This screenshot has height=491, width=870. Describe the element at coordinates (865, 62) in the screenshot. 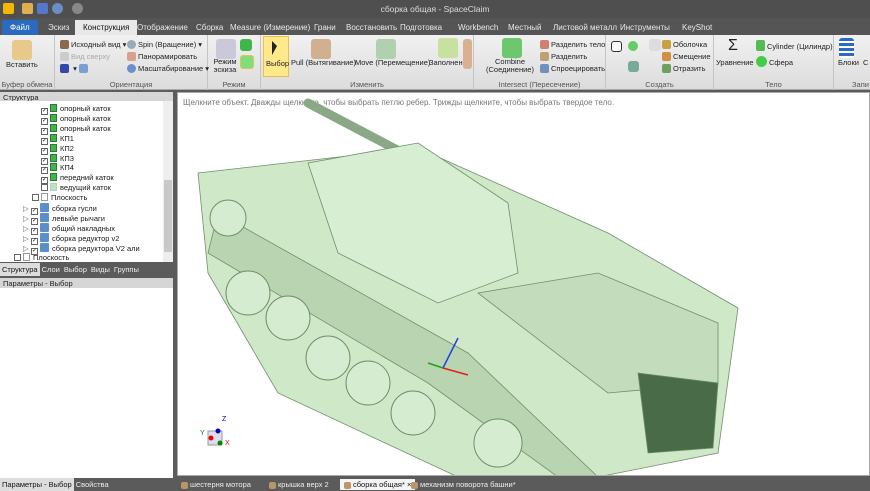

I see `more-button: С` at that location.